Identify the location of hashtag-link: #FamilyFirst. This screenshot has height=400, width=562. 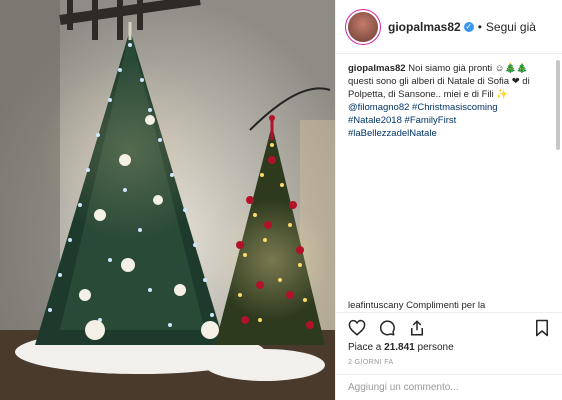
(431, 120).